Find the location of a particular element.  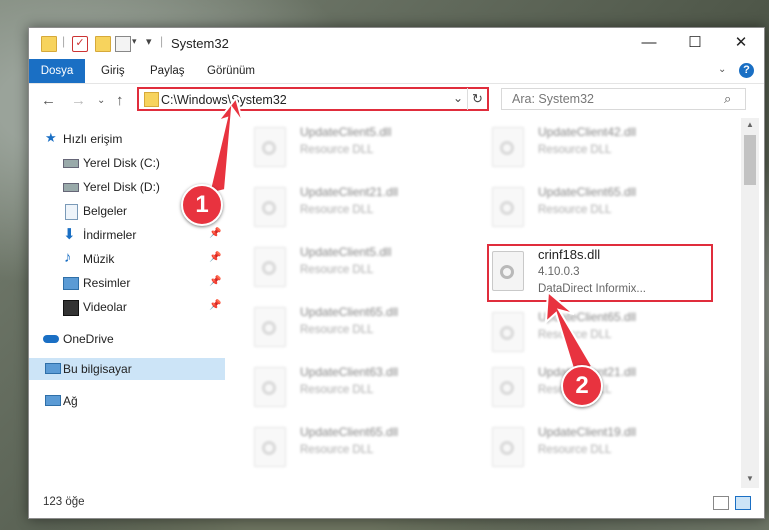

callout-badge-1: 1 is located at coordinates (202, 205).